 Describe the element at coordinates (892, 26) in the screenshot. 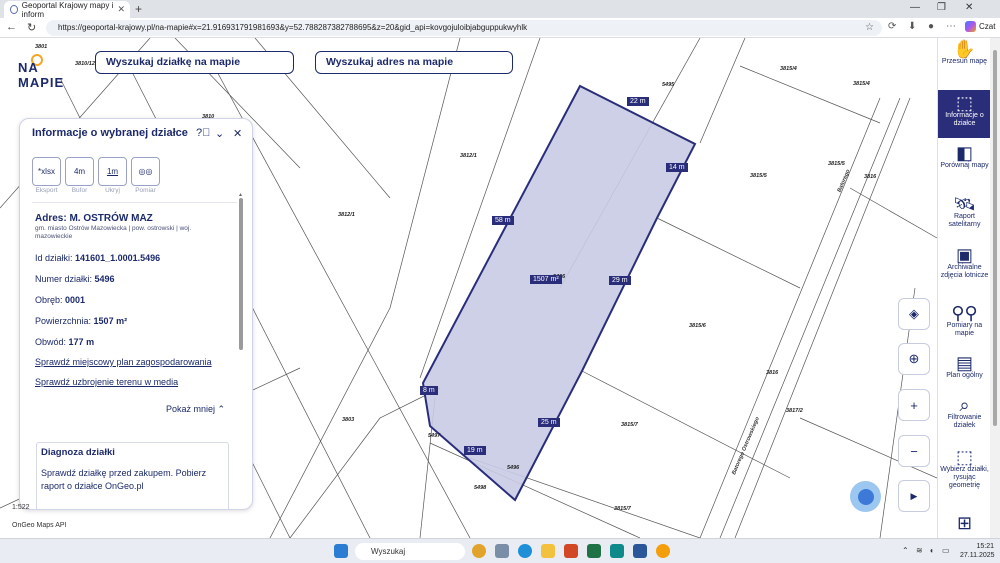

I see `extensions-icon: ⟳` at that location.